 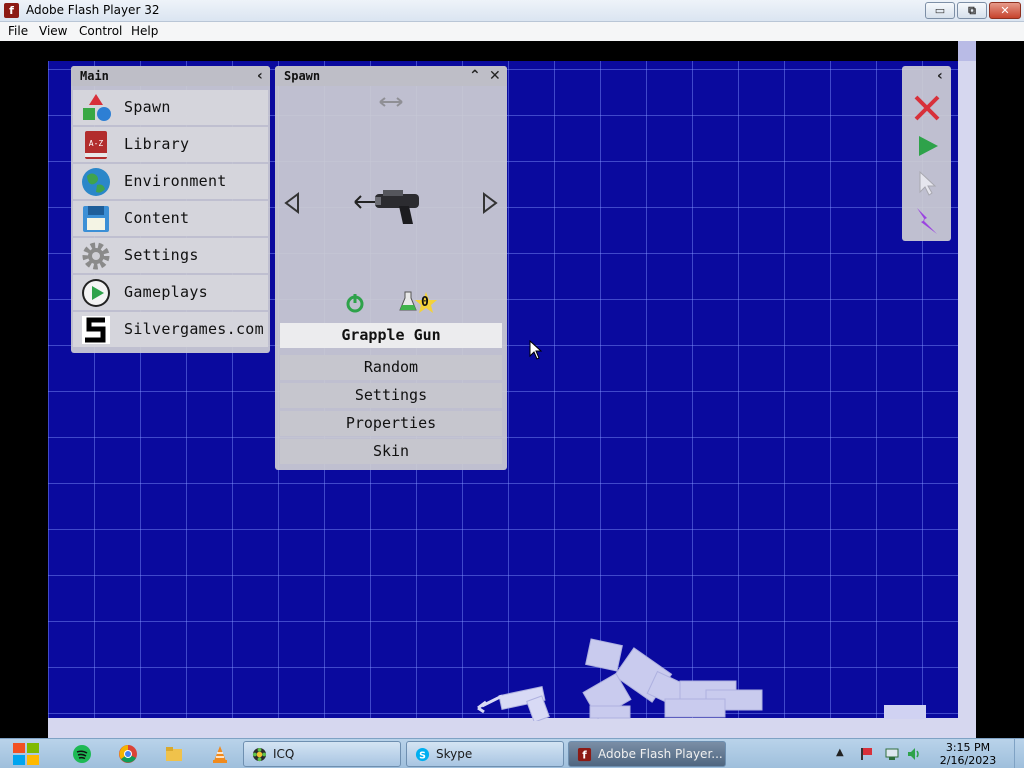 What do you see at coordinates (968, 747) in the screenshot?
I see `clock-time: 3:15 PM` at bounding box center [968, 747].